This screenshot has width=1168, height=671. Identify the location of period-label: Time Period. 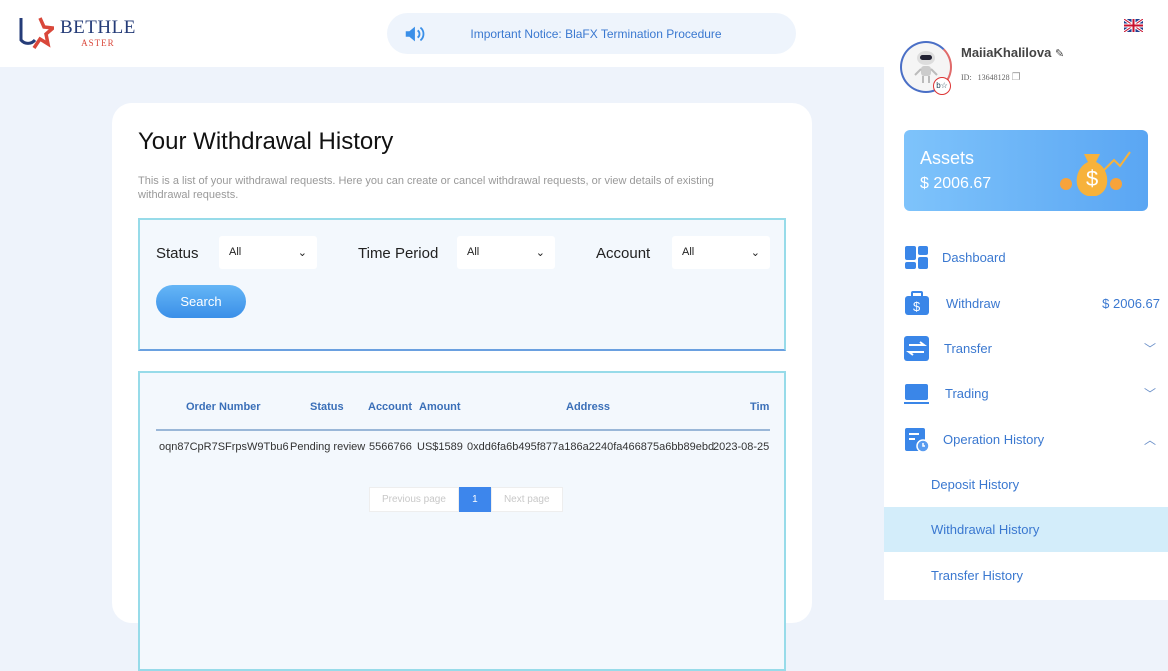
(398, 253).